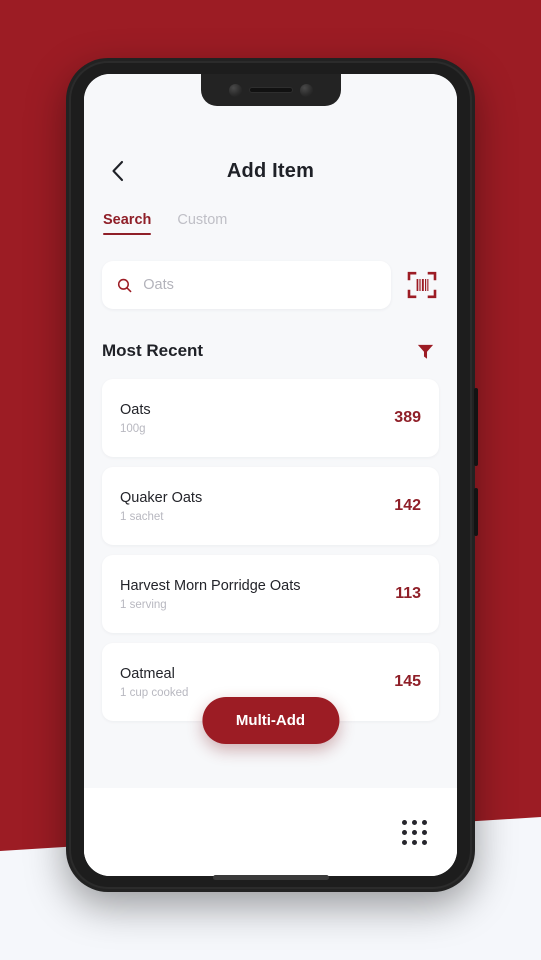 This screenshot has height=960, width=541. I want to click on food-item-calories: 113, so click(408, 593).